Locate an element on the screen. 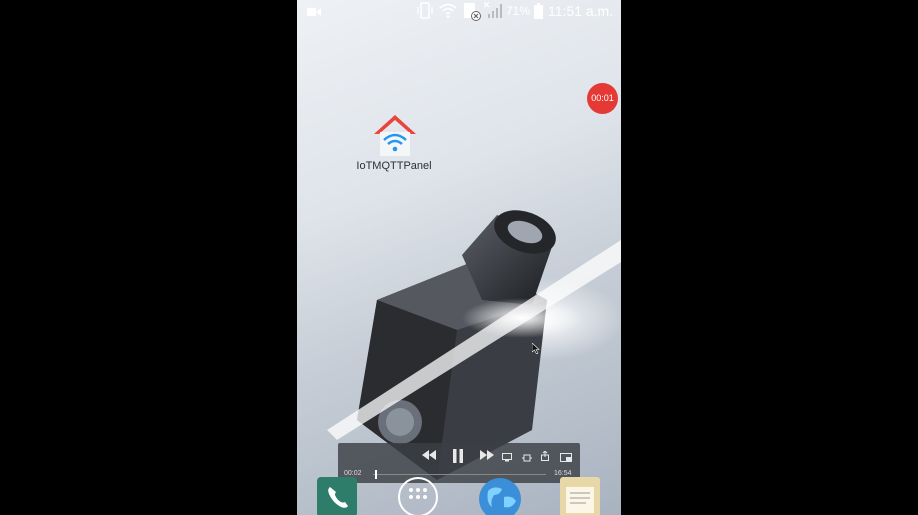  house-wifi-icon is located at coordinates (395, 135).